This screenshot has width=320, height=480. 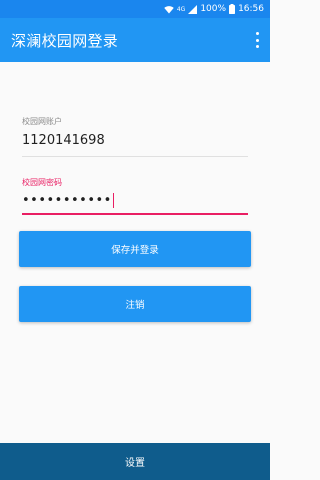 What do you see at coordinates (135, 304) in the screenshot?
I see `logout-button: 注销` at bounding box center [135, 304].